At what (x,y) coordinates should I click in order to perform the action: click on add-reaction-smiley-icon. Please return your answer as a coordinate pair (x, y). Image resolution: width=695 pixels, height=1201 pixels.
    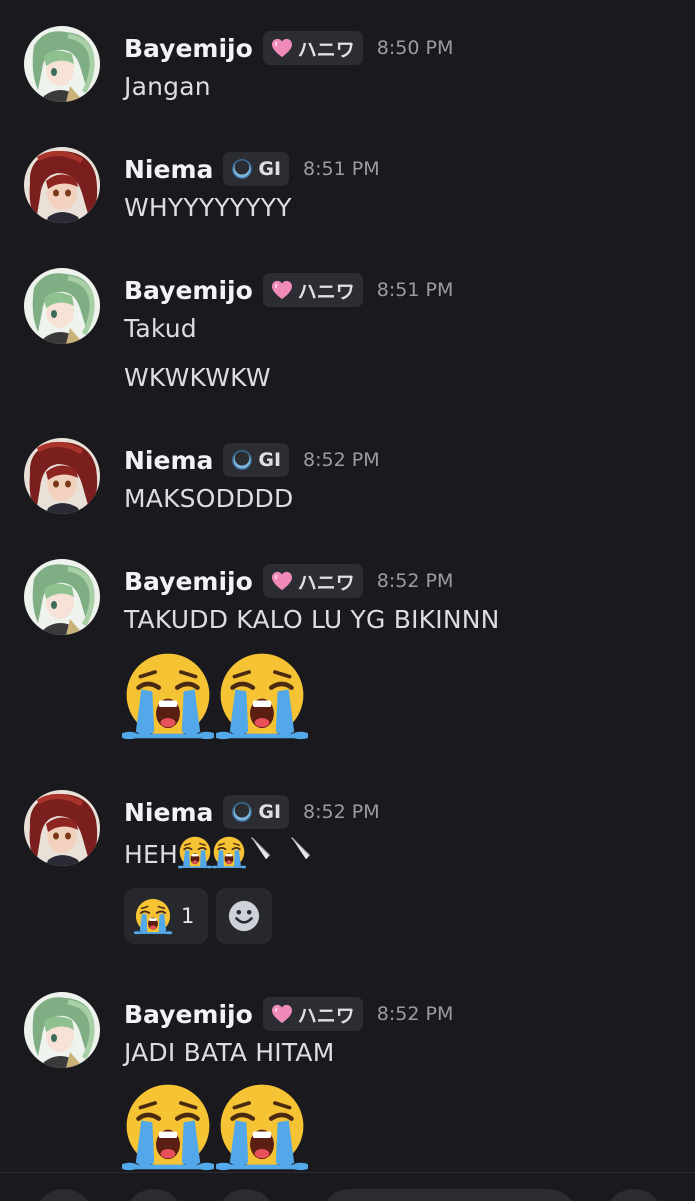
    Looking at the image, I should click on (244, 916).